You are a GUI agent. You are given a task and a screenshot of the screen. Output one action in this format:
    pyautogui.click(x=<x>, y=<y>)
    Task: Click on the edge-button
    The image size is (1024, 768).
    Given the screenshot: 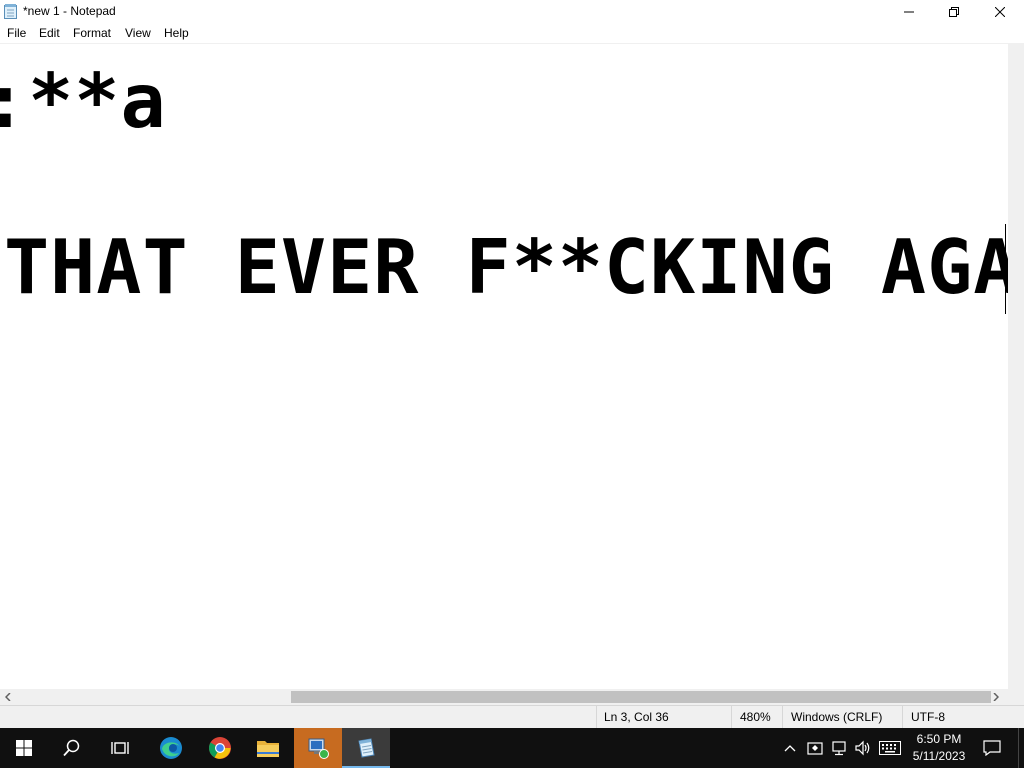 What is the action you would take?
    pyautogui.click(x=171, y=748)
    